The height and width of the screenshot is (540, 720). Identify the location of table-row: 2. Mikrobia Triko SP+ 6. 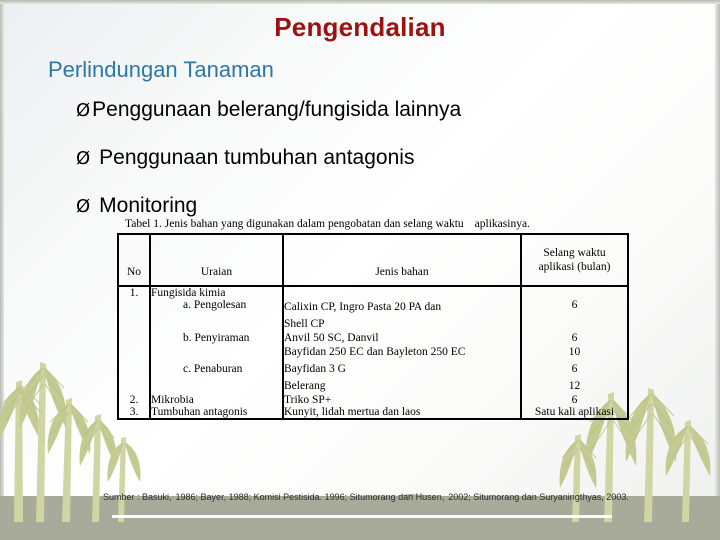
(373, 400).